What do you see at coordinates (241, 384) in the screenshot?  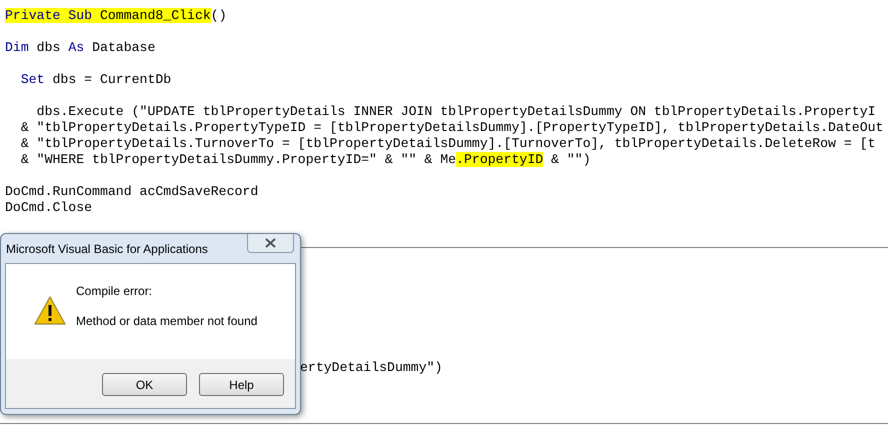 I see `help-button: Help` at bounding box center [241, 384].